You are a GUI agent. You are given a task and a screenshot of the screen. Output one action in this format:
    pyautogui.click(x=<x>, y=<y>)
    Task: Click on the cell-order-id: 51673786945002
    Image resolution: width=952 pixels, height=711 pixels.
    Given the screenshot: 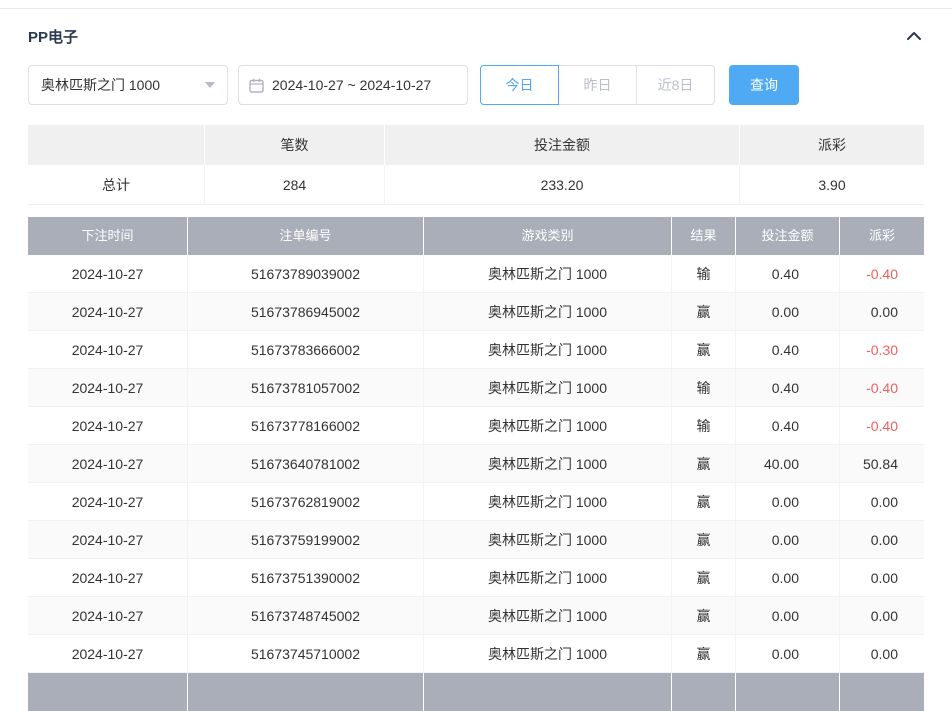 What is the action you would take?
    pyautogui.click(x=306, y=311)
    